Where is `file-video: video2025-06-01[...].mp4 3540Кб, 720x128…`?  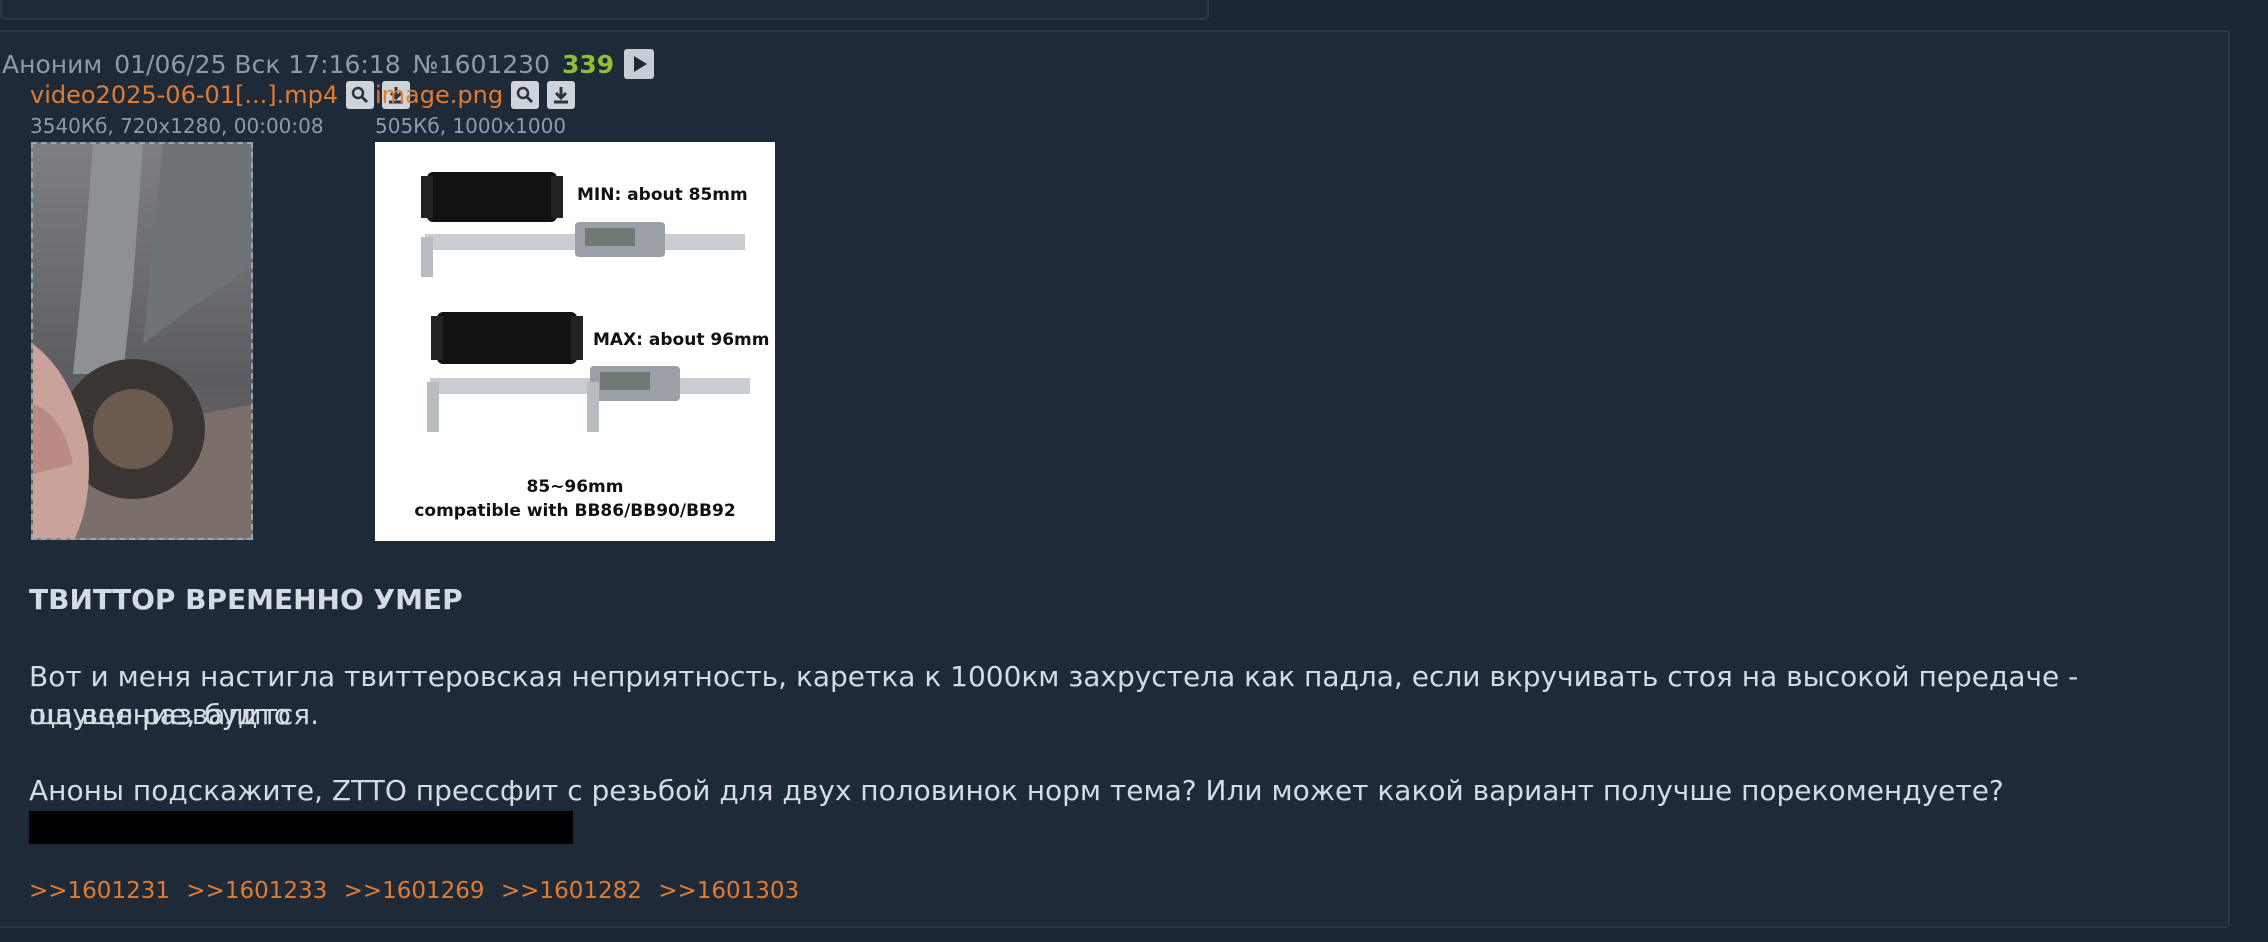 file-video: video2025-06-01[...].mp4 3540Кб, 720x128… is located at coordinates (224, 108).